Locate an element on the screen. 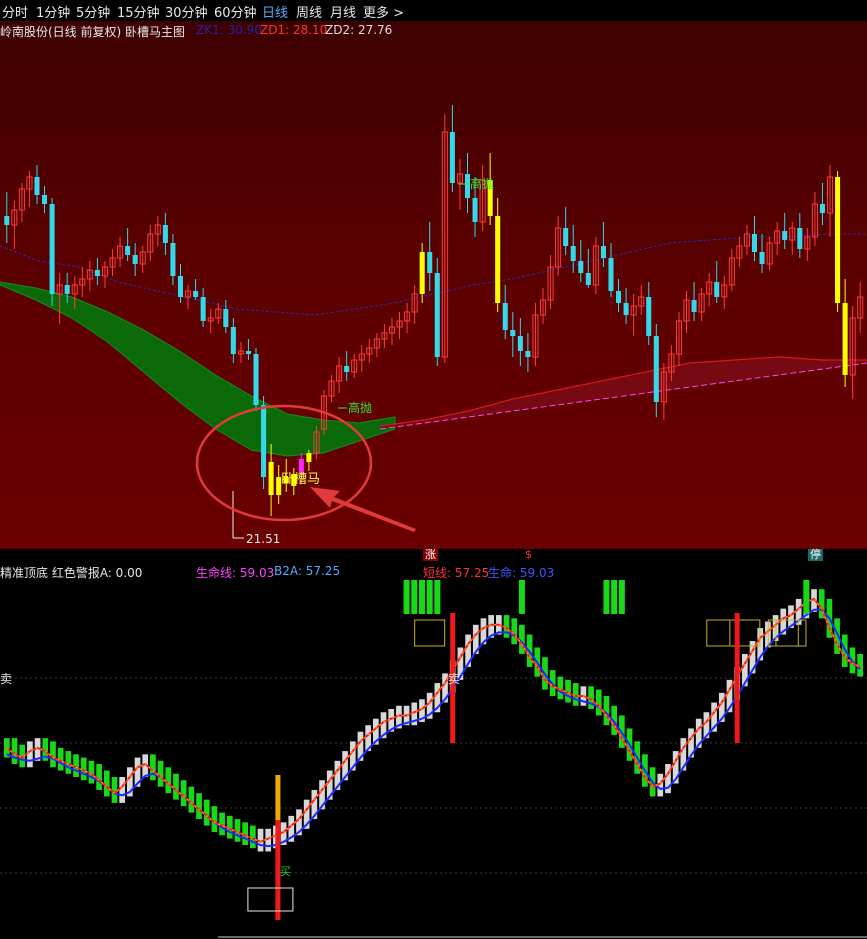  tab-3: 15分钟 is located at coordinates (138, 11).